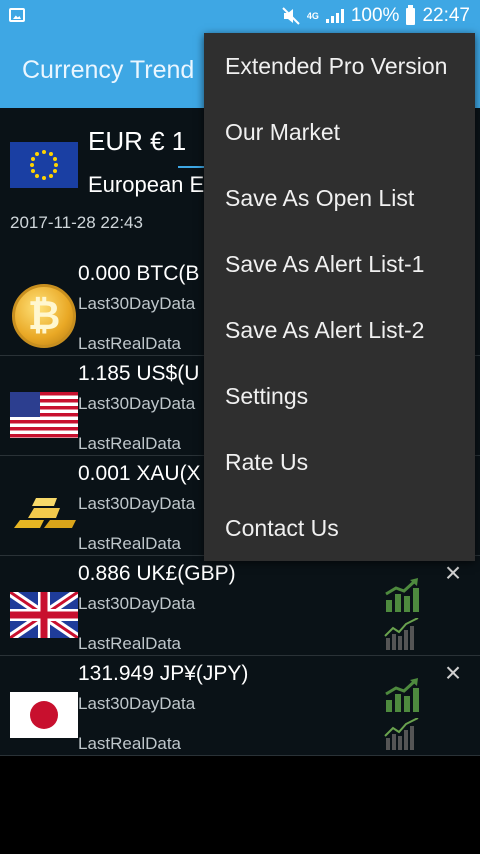 Image resolution: width=480 pixels, height=854 pixels. Describe the element at coordinates (334, 16) in the screenshot. I see `signal-icon` at that location.